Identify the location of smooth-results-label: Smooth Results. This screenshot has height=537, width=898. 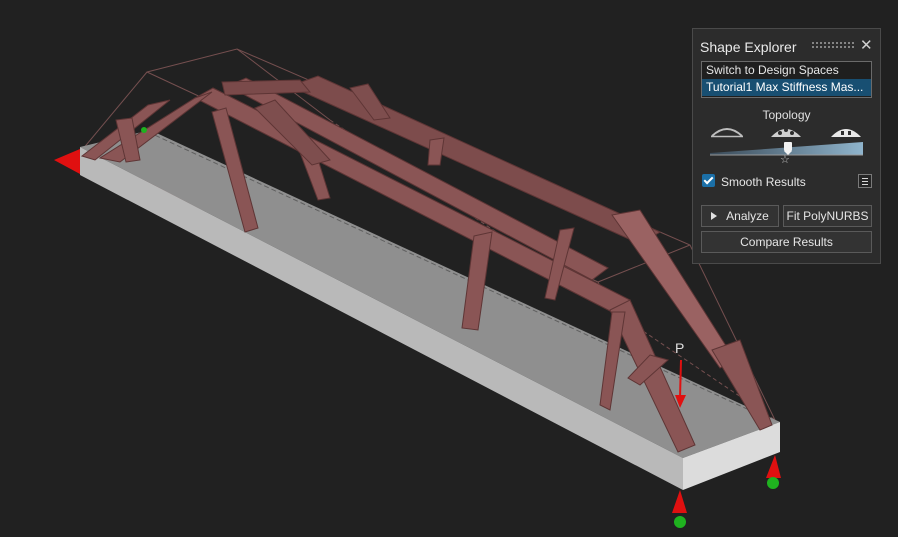
(763, 182).